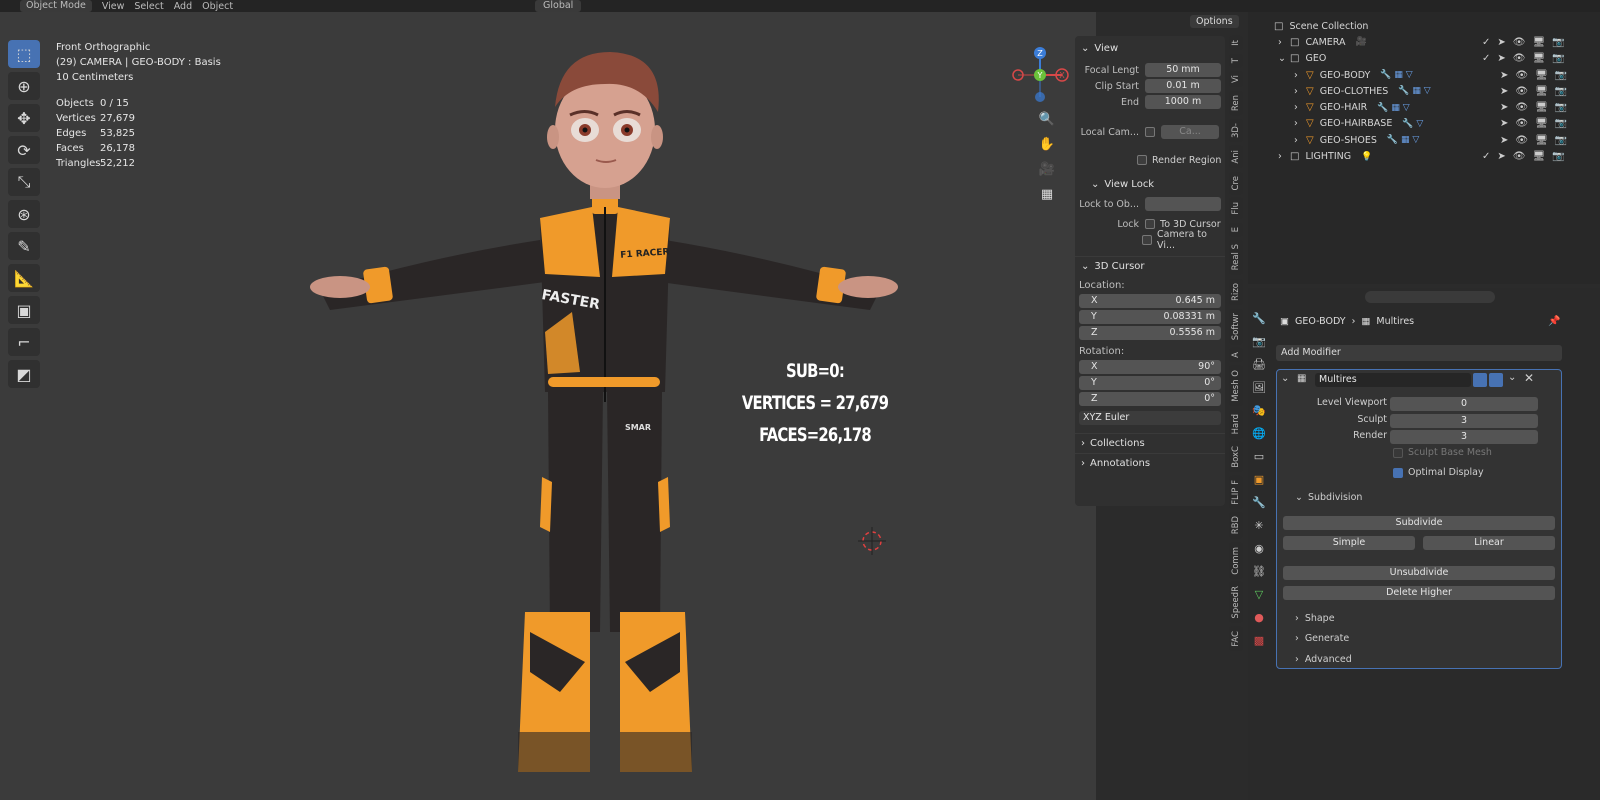 The image size is (1600, 800). I want to click on sidebar-tab: Real S, so click(1236, 257).